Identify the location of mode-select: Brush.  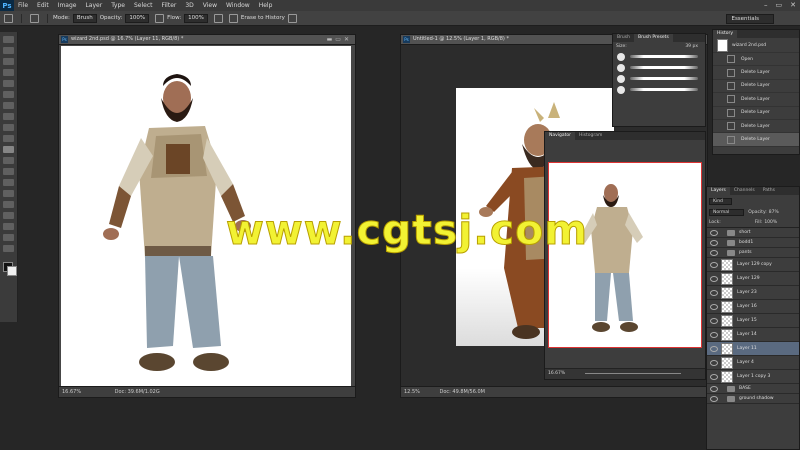
(84, 18).